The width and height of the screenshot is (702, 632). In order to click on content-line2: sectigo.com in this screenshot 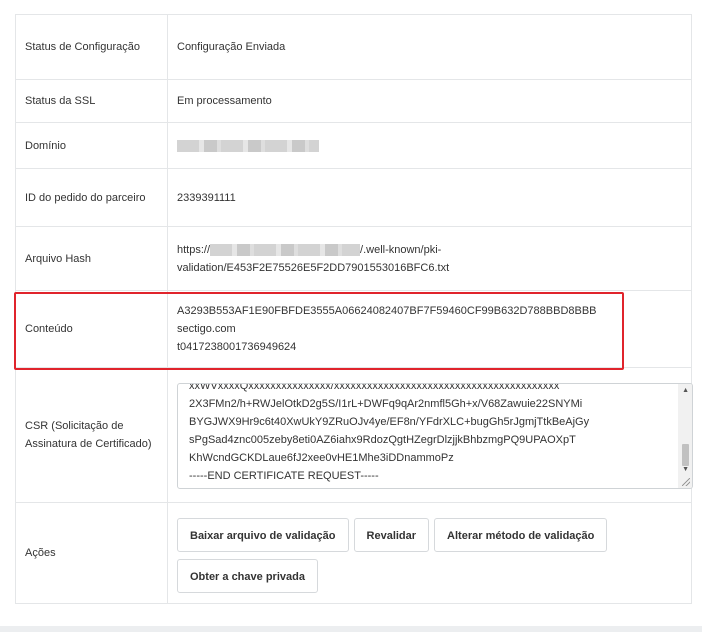, I will do `click(206, 329)`.